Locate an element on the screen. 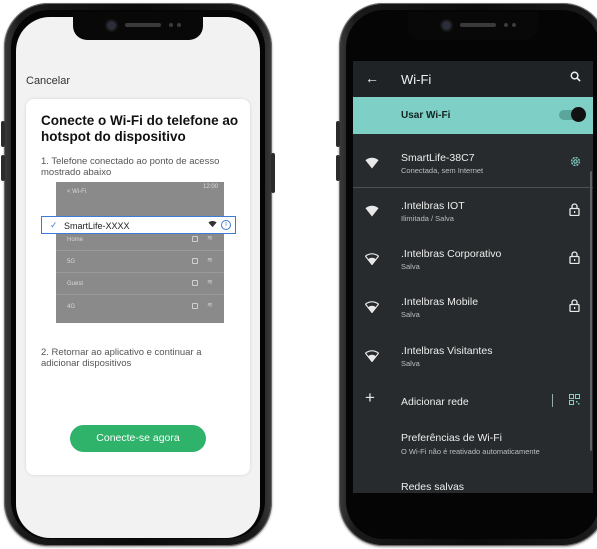 The height and width of the screenshot is (549, 597). network-name: .Intelbras Corporativo is located at coordinates (451, 254).